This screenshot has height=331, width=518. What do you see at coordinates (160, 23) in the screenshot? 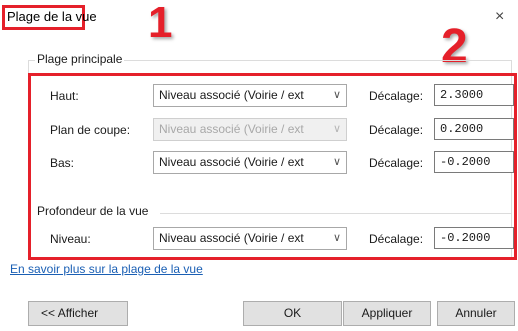
I see `annotation-number-1: 1` at bounding box center [160, 23].